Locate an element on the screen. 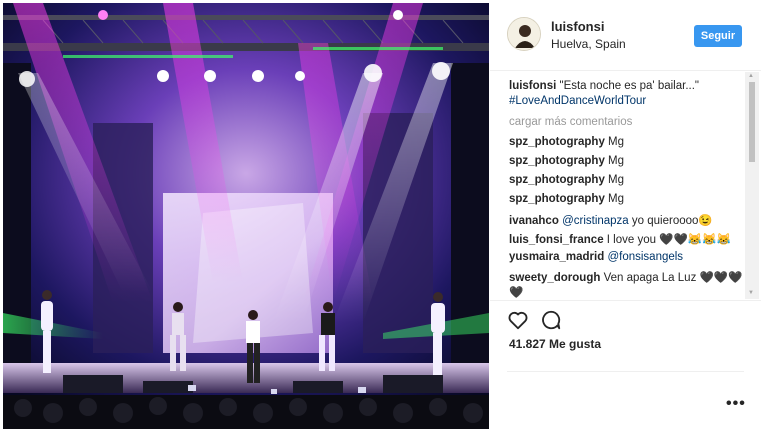  caption-text: "Esta noche es pa' bailar..." is located at coordinates (629, 86).